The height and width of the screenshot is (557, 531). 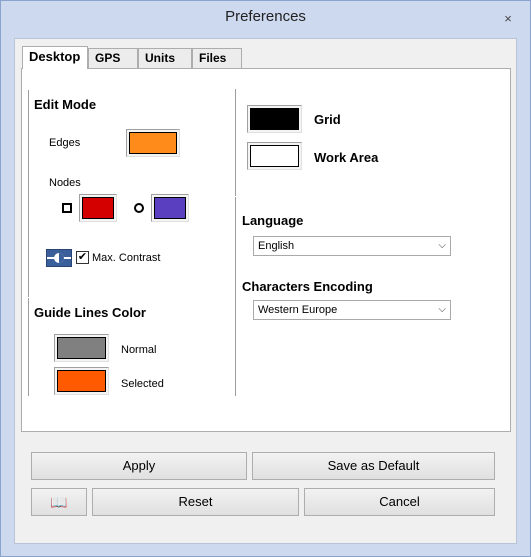 I want to click on close-icon: ×, so click(x=508, y=19).